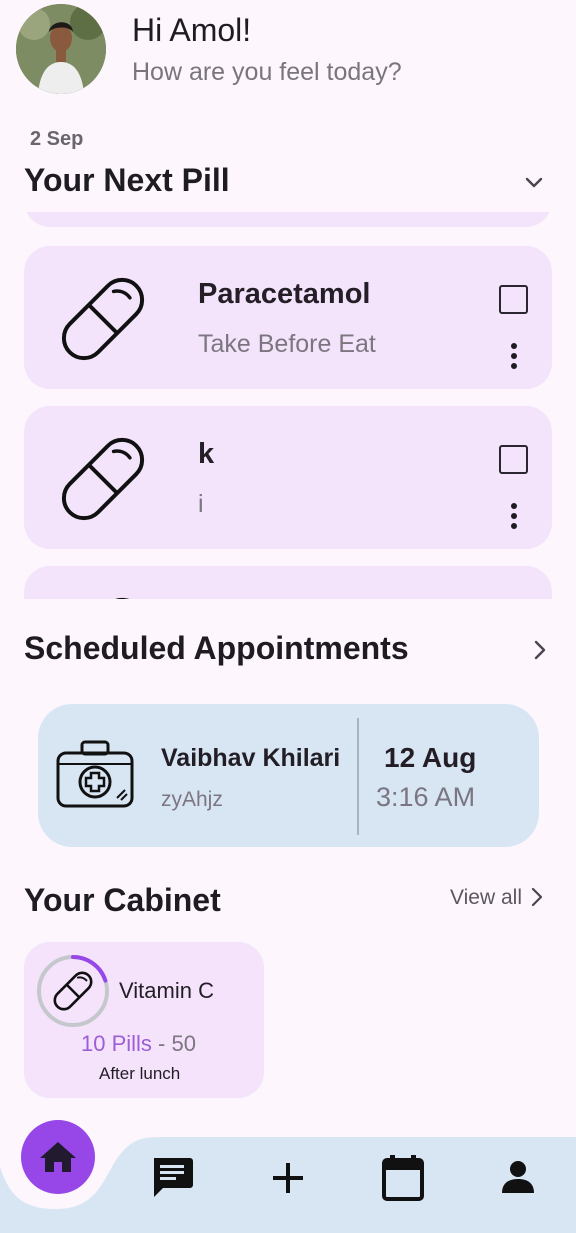 The width and height of the screenshot is (576, 1233). I want to click on pill-name: Paracetamol, so click(284, 294).